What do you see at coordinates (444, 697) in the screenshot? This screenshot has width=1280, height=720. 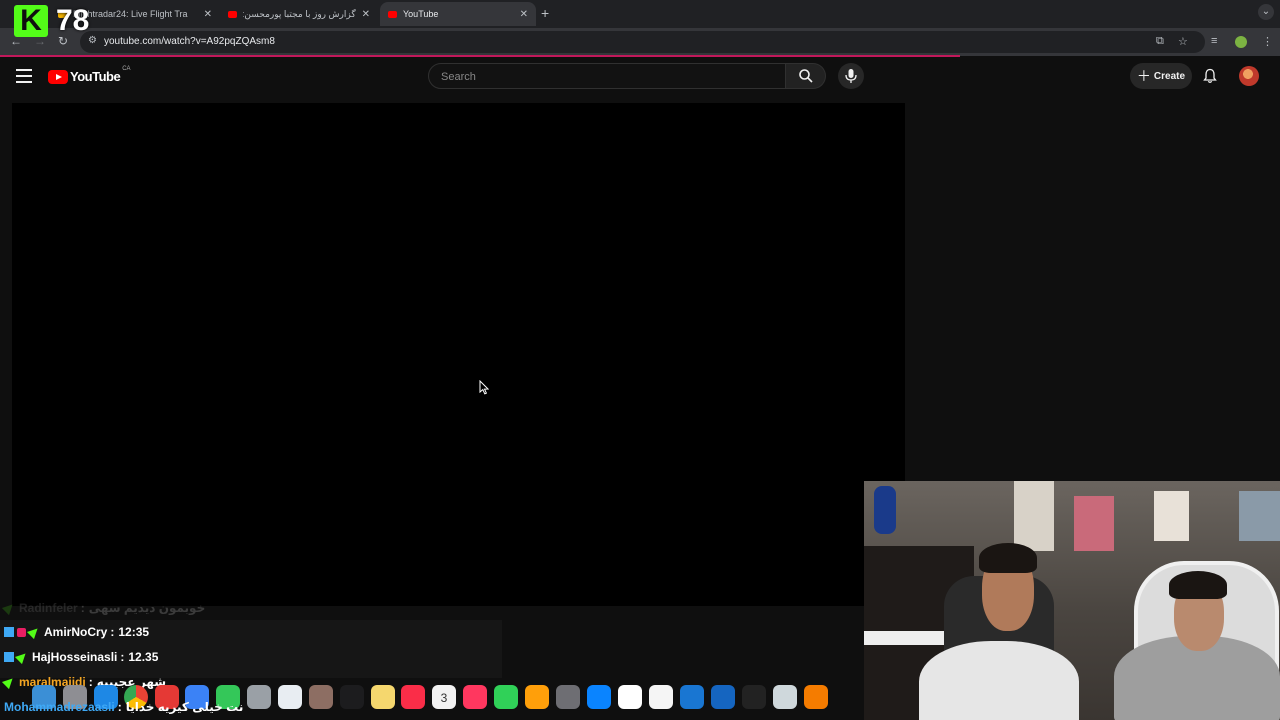 I see `calendar-date-icon: 3` at bounding box center [444, 697].